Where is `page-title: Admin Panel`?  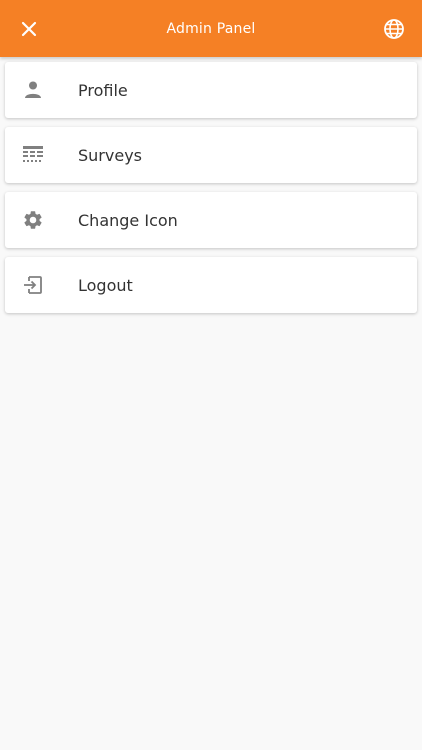
page-title: Admin Panel is located at coordinates (211, 28).